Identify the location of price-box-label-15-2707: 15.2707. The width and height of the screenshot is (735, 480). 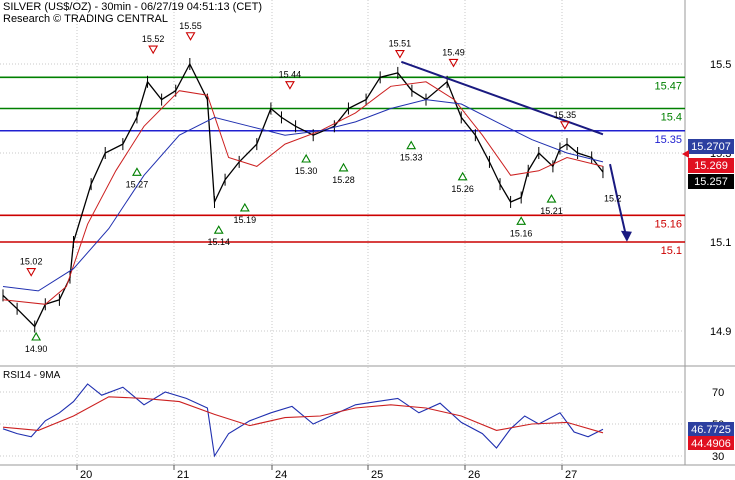
(711, 147).